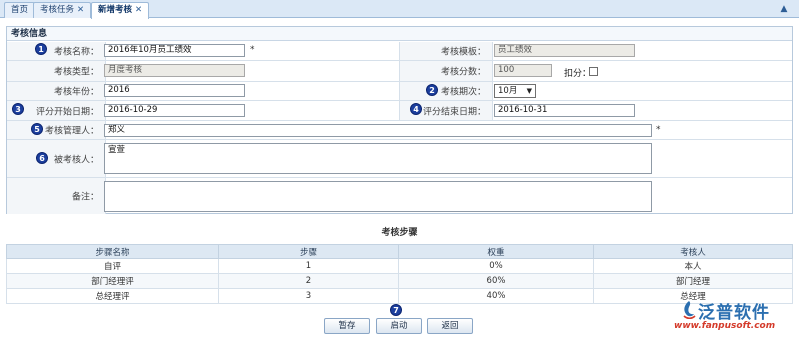  I want to click on step-number-cell: 1, so click(308, 266).